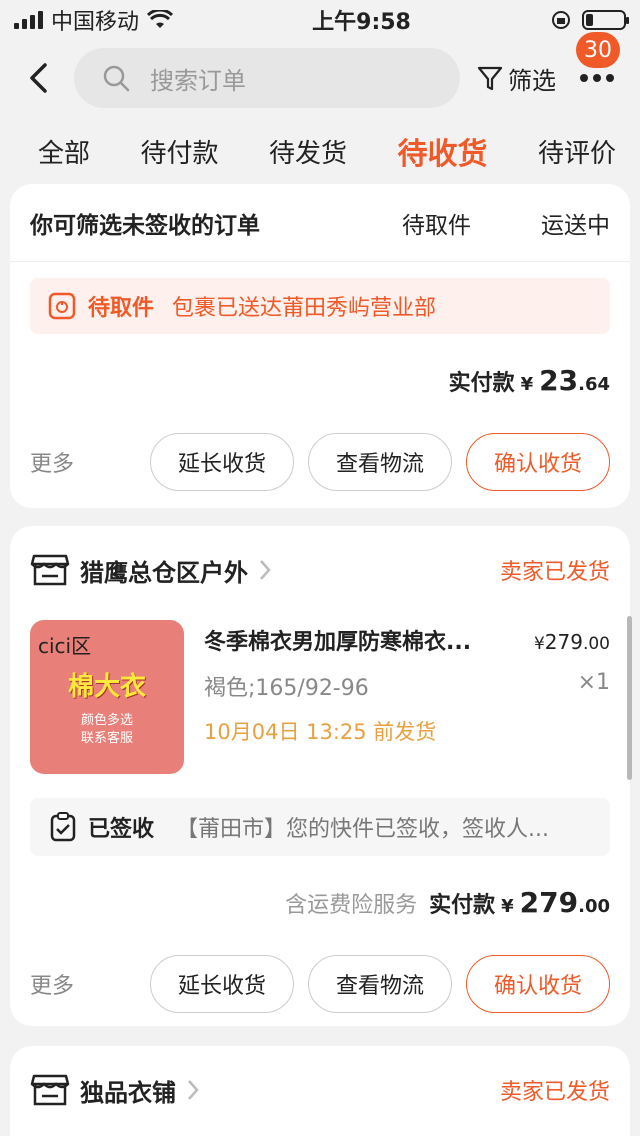 The height and width of the screenshot is (1136, 640). Describe the element at coordinates (63, 827) in the screenshot. I see `clipboard-check-icon` at that location.